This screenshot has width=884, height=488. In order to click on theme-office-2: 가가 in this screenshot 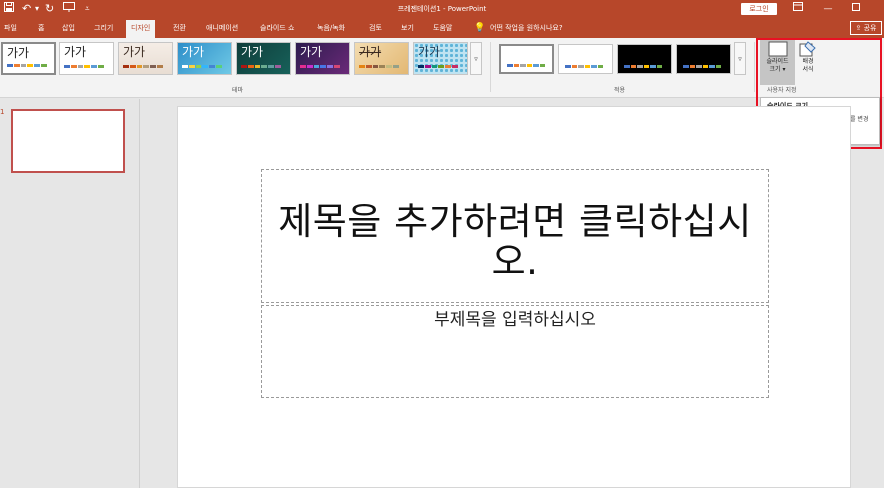, I will do `click(86, 58)`.